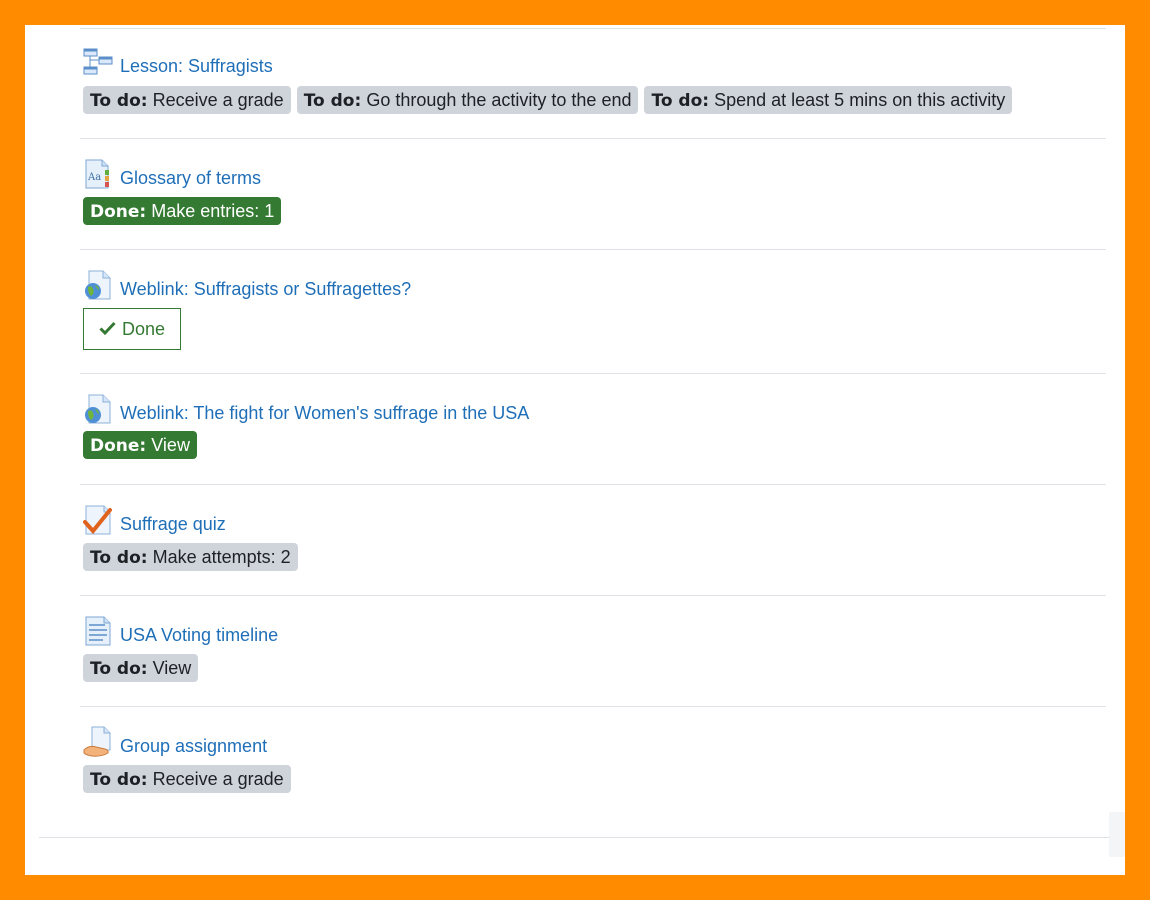 This screenshot has width=1150, height=900. I want to click on activity-title-row: Group assignment, so click(175, 742).